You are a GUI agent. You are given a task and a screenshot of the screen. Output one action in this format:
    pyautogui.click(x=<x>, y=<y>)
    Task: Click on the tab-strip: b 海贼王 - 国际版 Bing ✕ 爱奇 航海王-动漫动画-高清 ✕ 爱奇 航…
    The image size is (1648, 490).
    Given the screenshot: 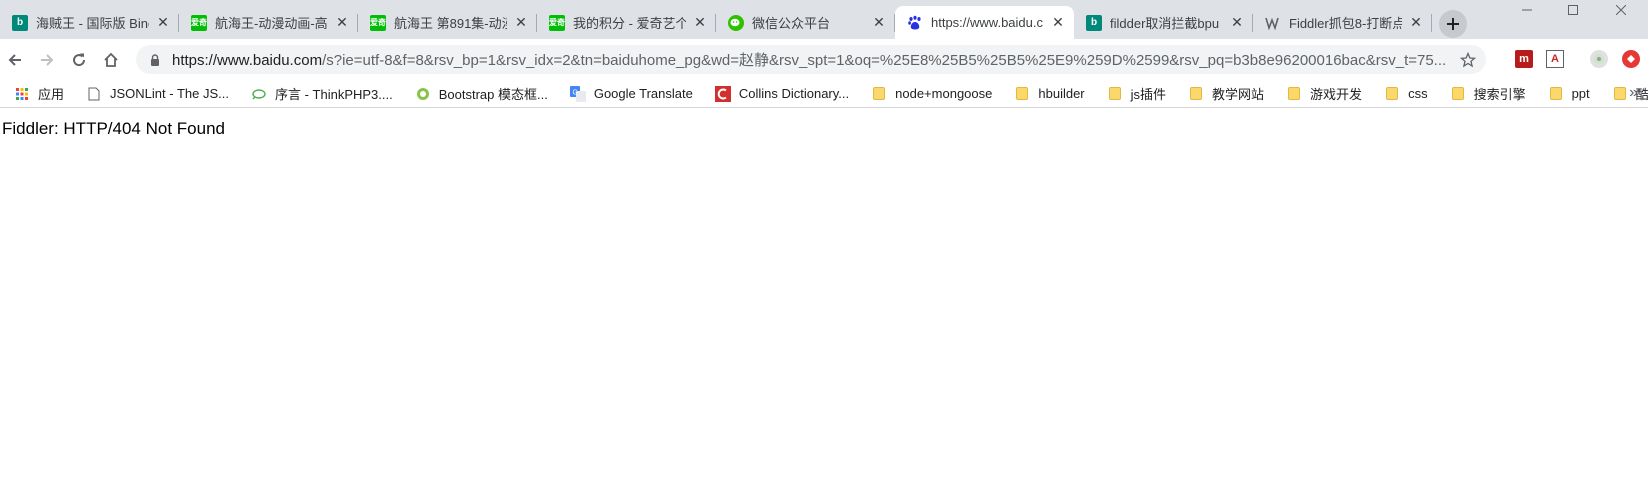 What is the action you would take?
    pyautogui.click(x=824, y=19)
    